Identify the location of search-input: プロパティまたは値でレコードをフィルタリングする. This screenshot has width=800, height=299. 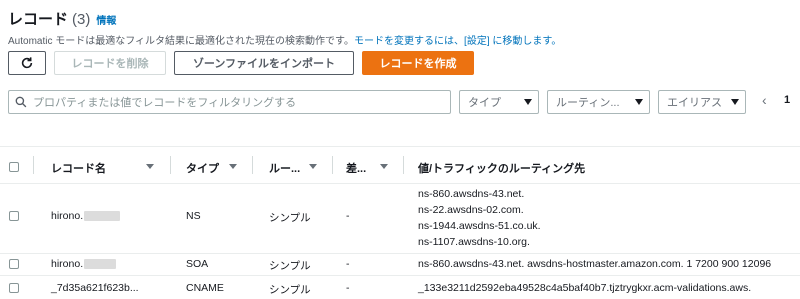
(229, 102).